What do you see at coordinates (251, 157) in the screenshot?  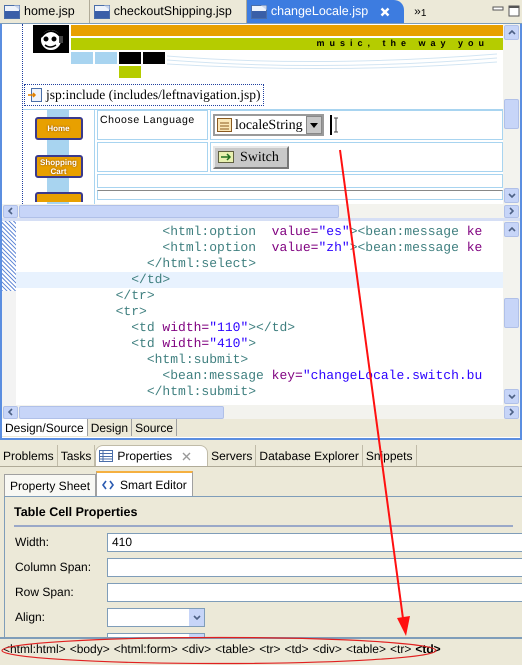 I see `switch-button: Switch` at bounding box center [251, 157].